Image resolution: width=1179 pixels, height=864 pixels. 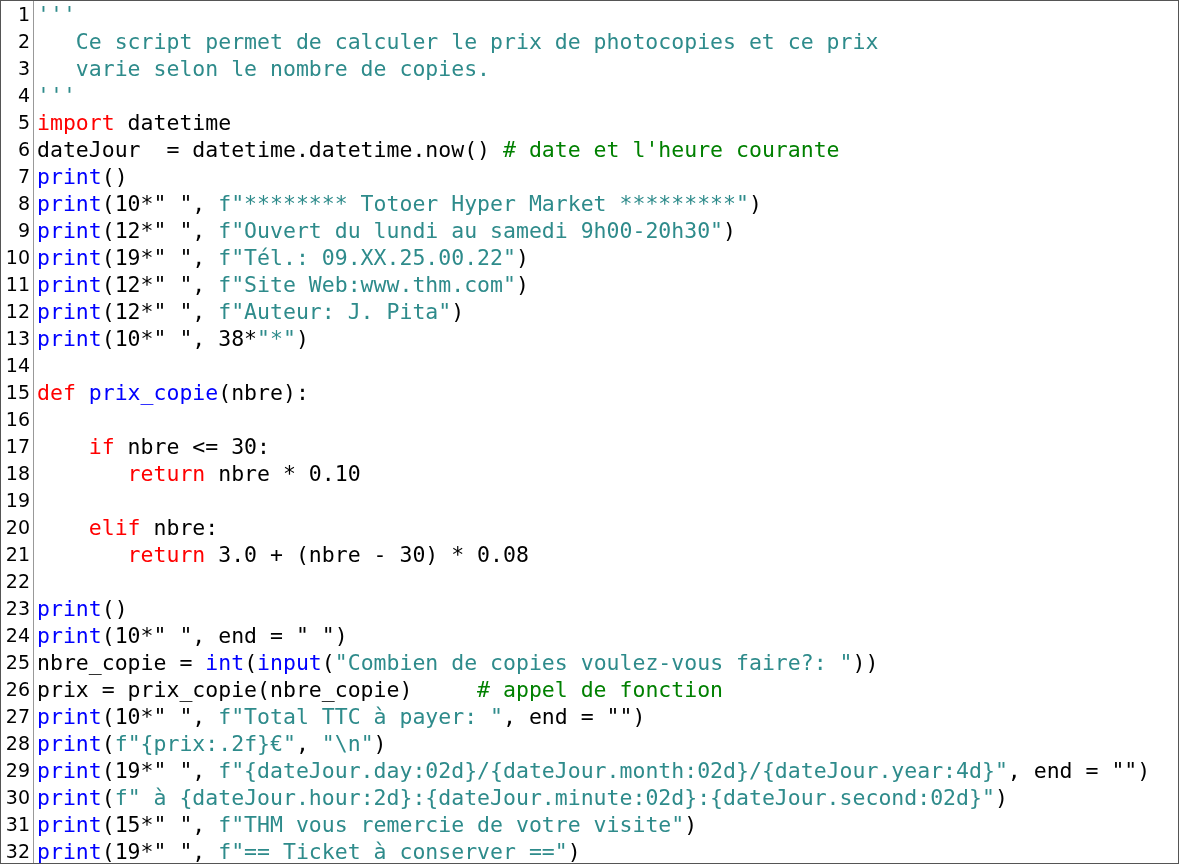 What do you see at coordinates (173, 338) in the screenshot?
I see `code-line: print(10*" ", 38*"*")` at bounding box center [173, 338].